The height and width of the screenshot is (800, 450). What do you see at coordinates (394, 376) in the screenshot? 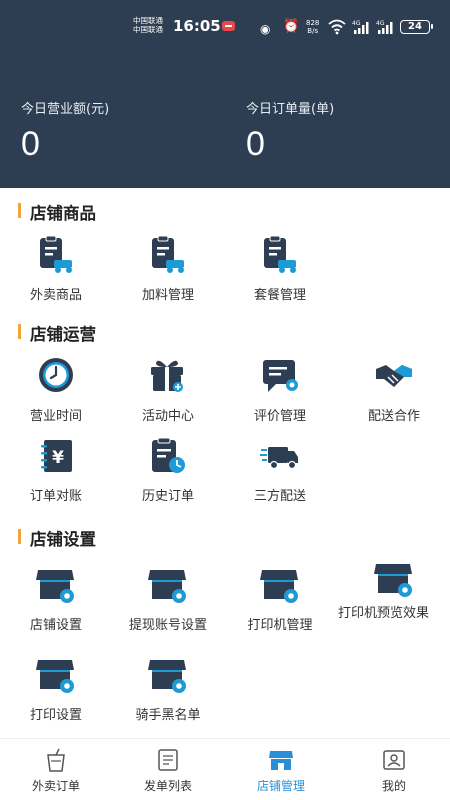
I see `handshake-icon` at bounding box center [394, 376].